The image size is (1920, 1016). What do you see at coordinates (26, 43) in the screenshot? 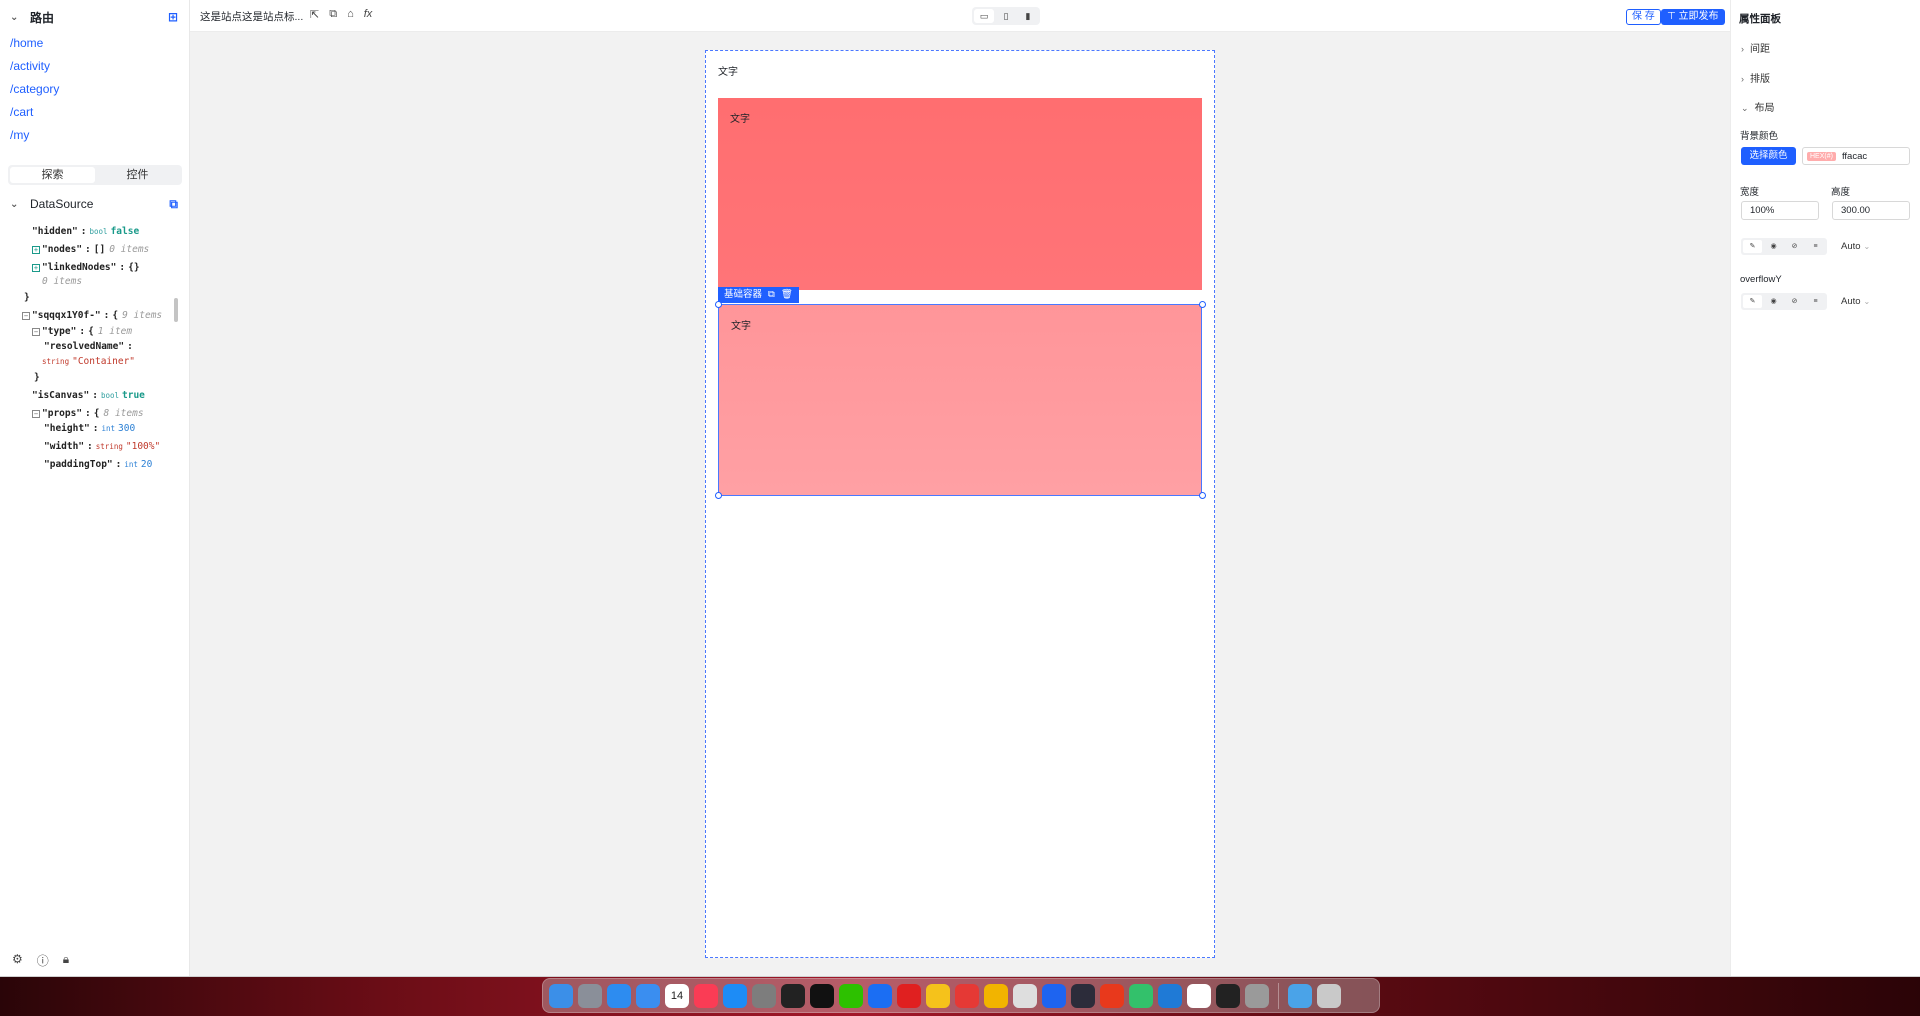
I see `route-item-home: /home` at bounding box center [26, 43].